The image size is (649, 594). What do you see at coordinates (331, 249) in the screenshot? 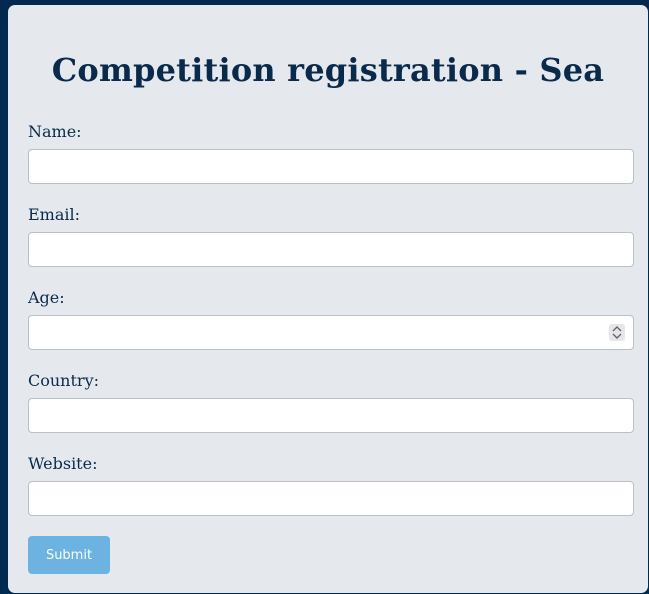
I see `email-input` at bounding box center [331, 249].